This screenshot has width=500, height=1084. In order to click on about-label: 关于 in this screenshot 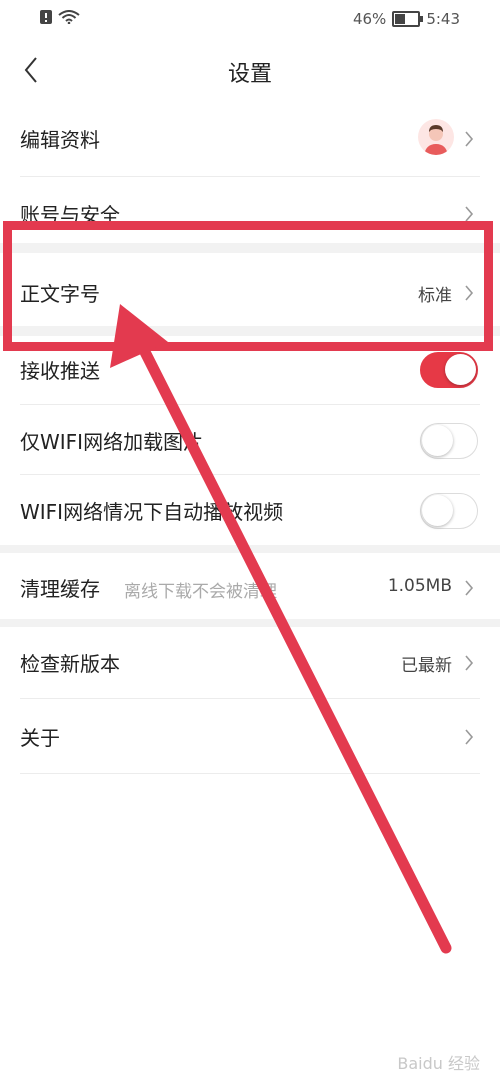, I will do `click(40, 738)`.